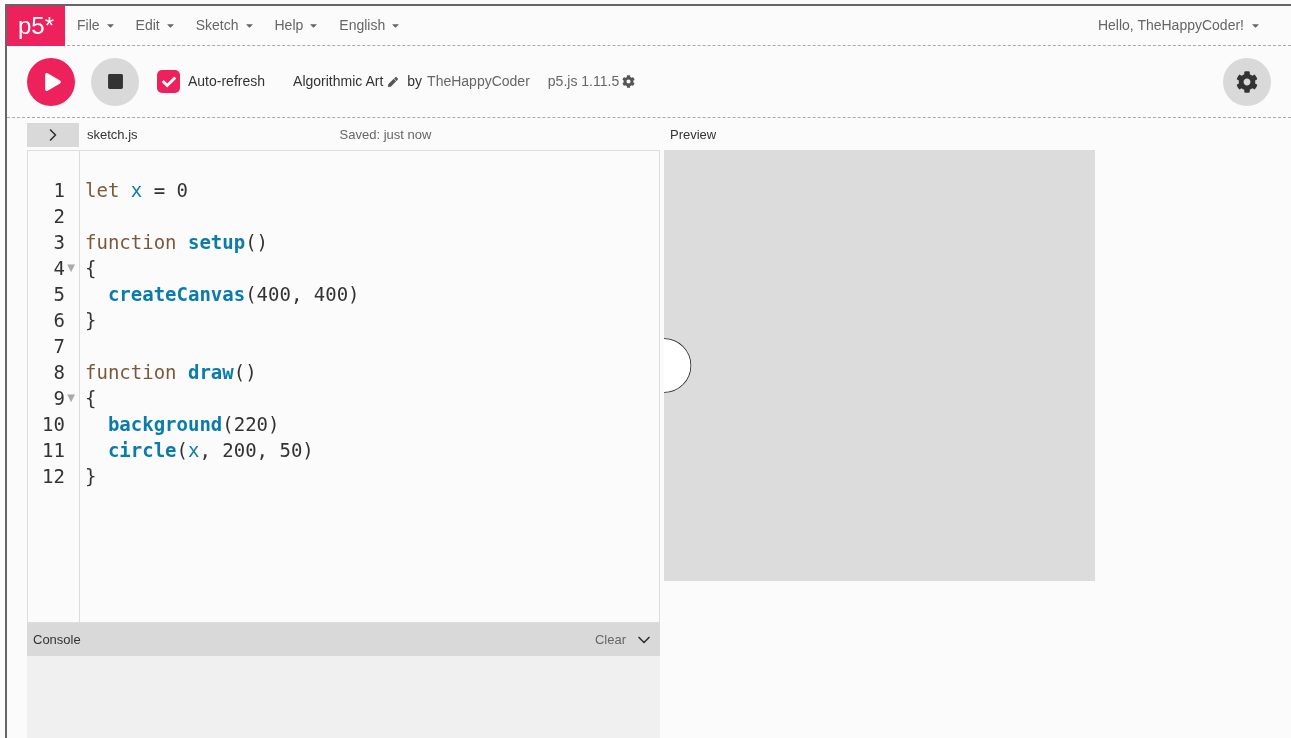  Describe the element at coordinates (678, 365) in the screenshot. I see `circle-drawing` at that location.